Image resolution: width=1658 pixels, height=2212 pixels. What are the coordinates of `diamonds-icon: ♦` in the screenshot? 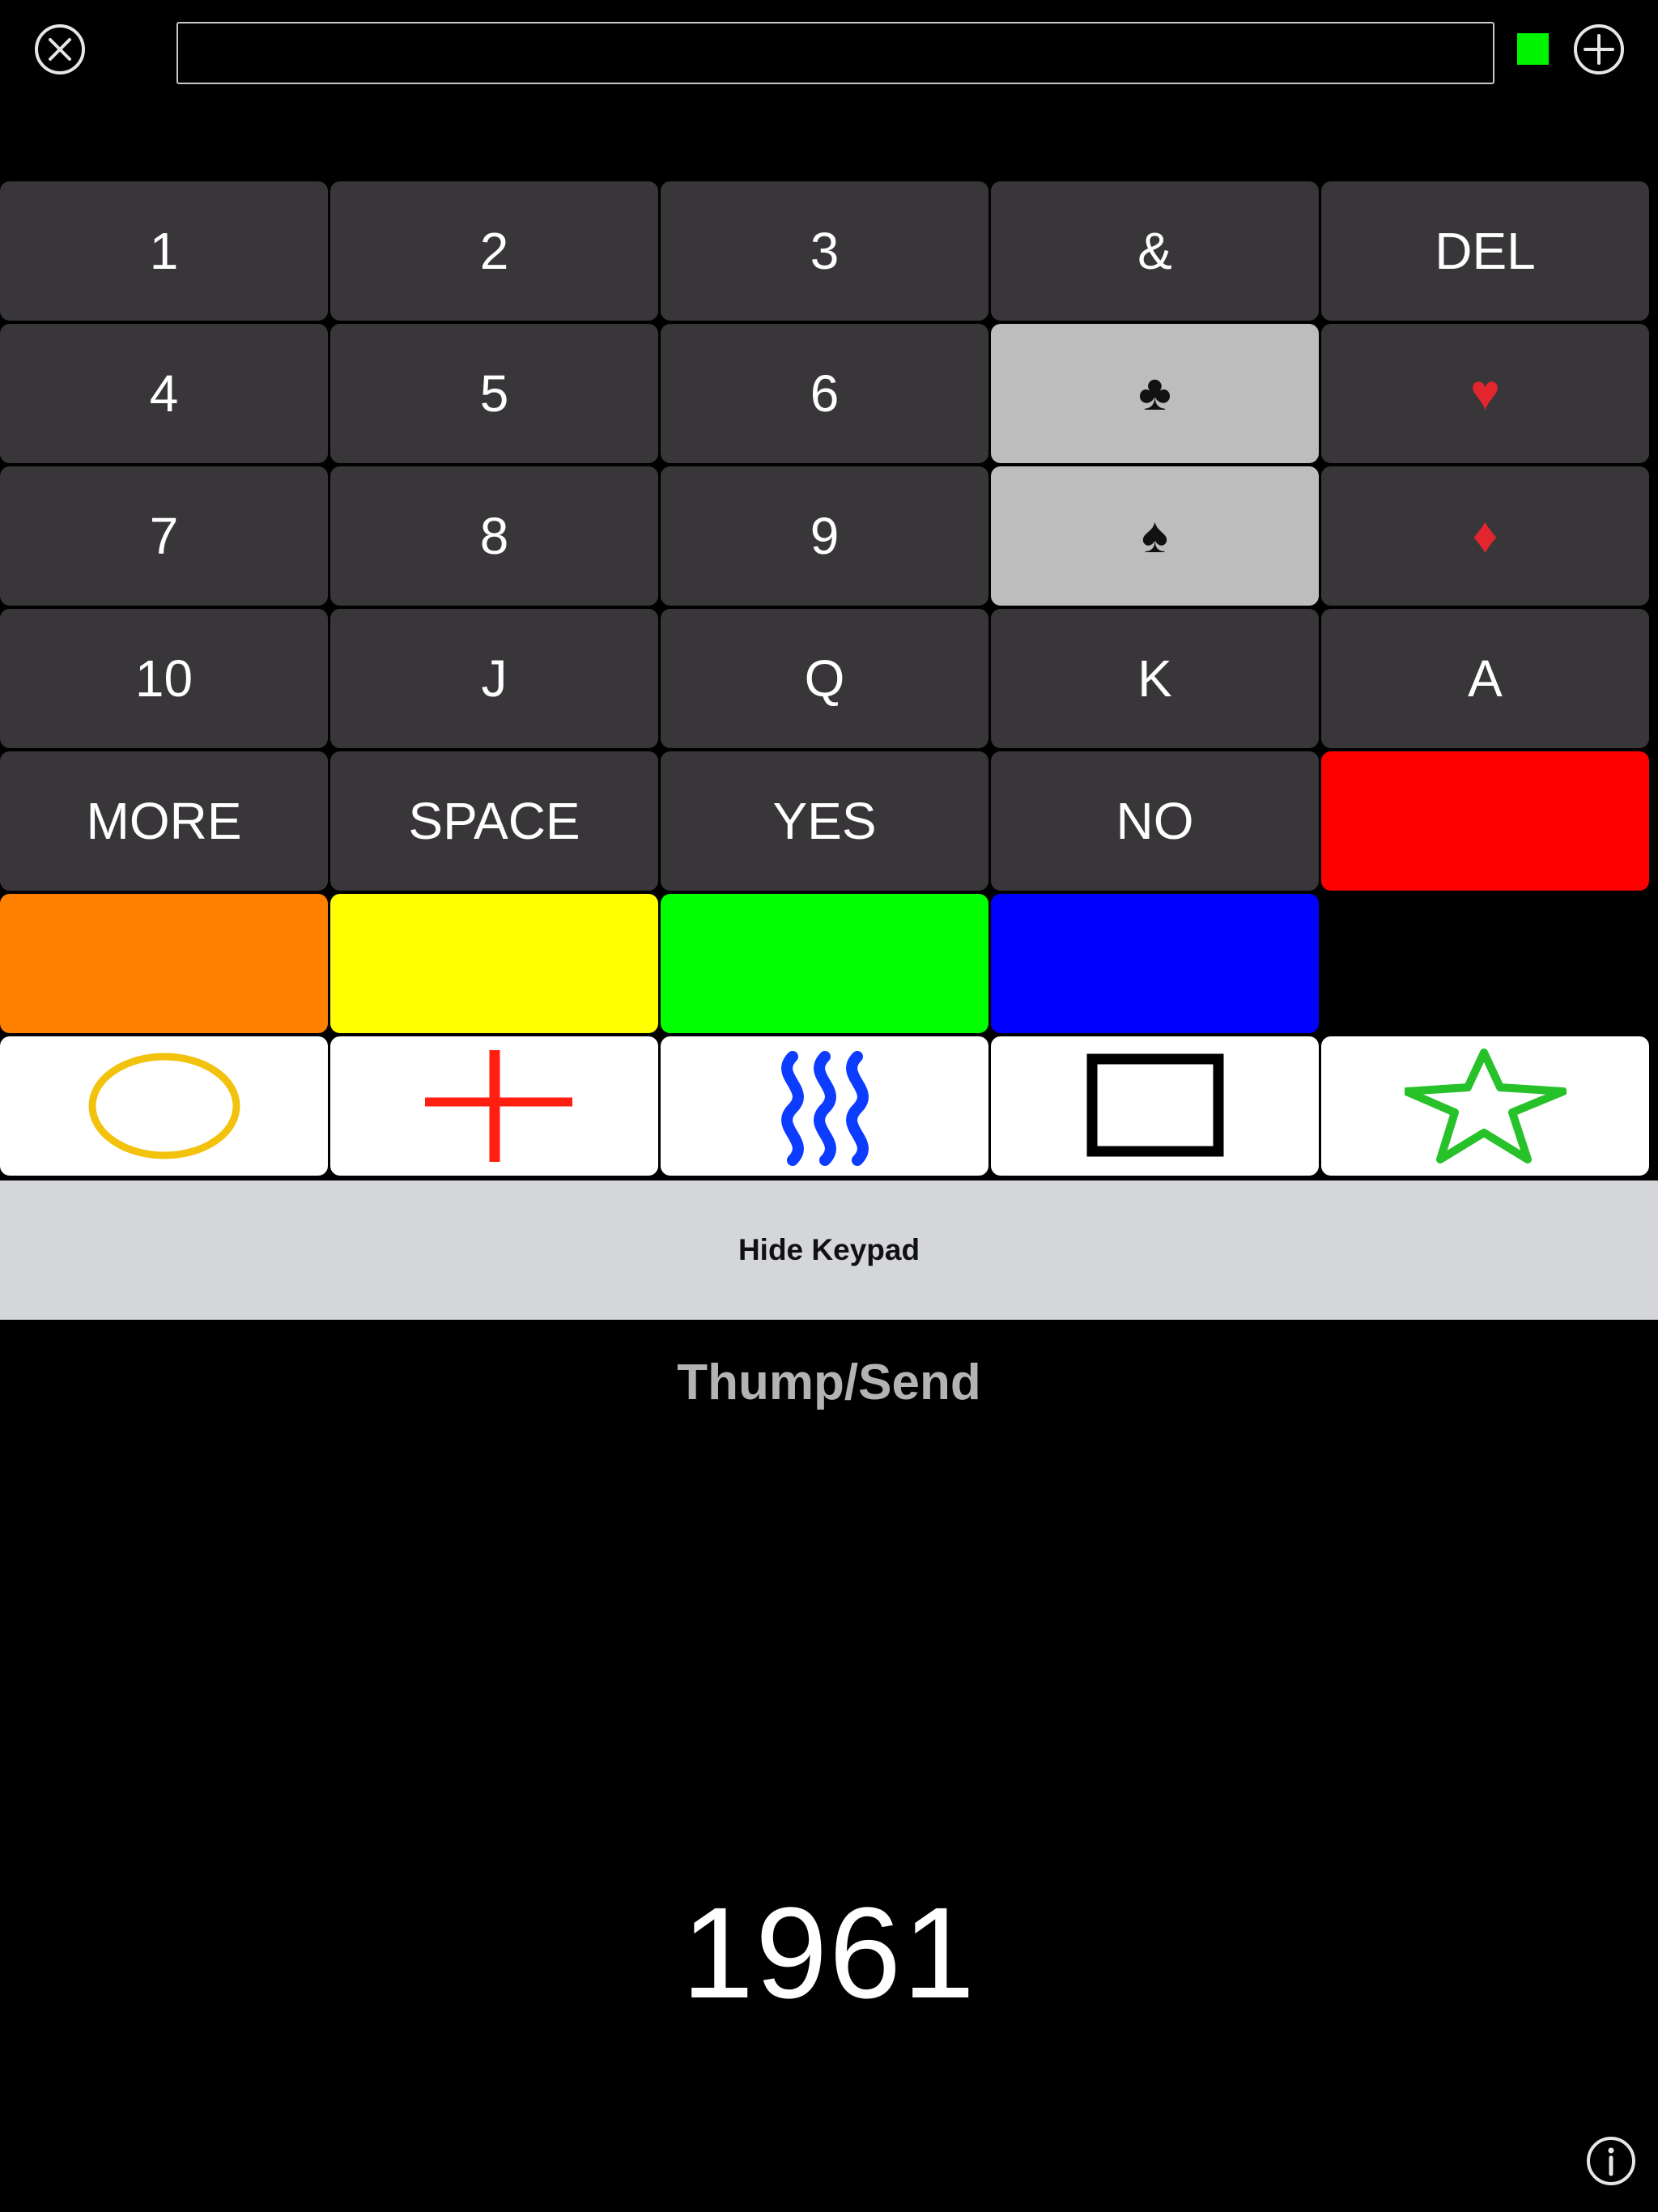 It's located at (1485, 536).